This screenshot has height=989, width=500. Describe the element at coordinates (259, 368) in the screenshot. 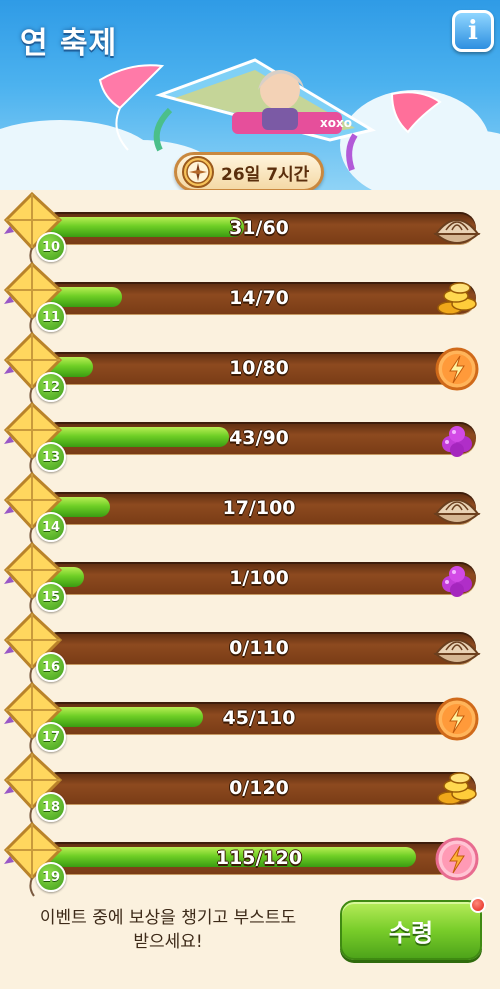

I see `progress-text: 10/80` at that location.